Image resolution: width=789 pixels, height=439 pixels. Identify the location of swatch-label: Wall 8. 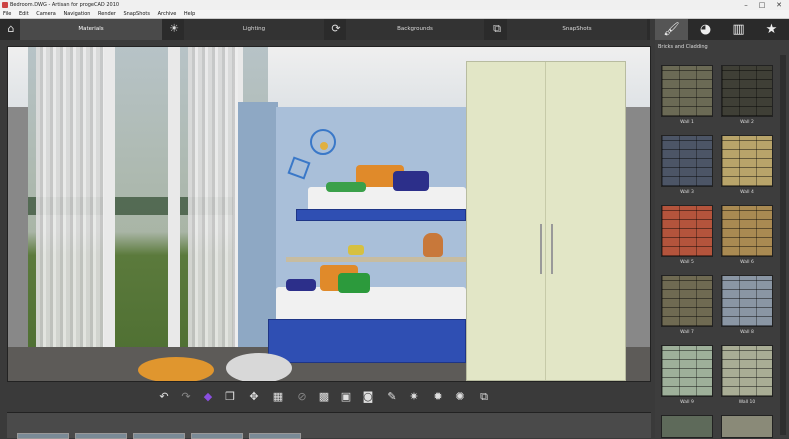
(747, 332).